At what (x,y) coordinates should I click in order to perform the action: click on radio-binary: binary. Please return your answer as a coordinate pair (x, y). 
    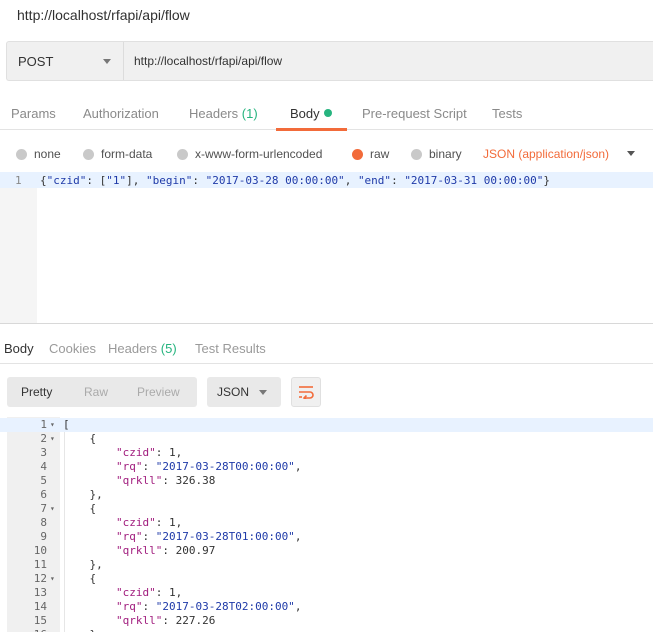
    Looking at the image, I should click on (436, 154).